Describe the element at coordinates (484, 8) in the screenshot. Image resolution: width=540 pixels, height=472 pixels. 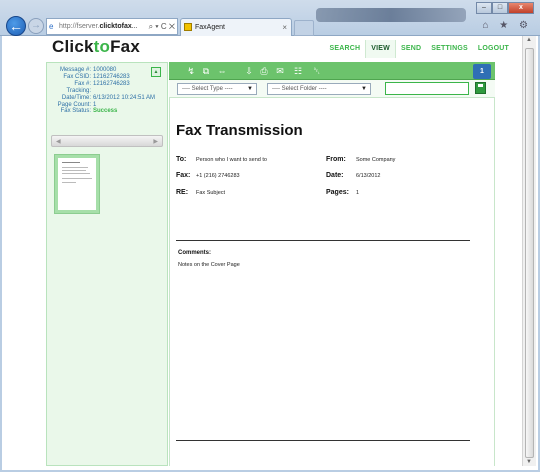
I see `minimize-button: –` at that location.